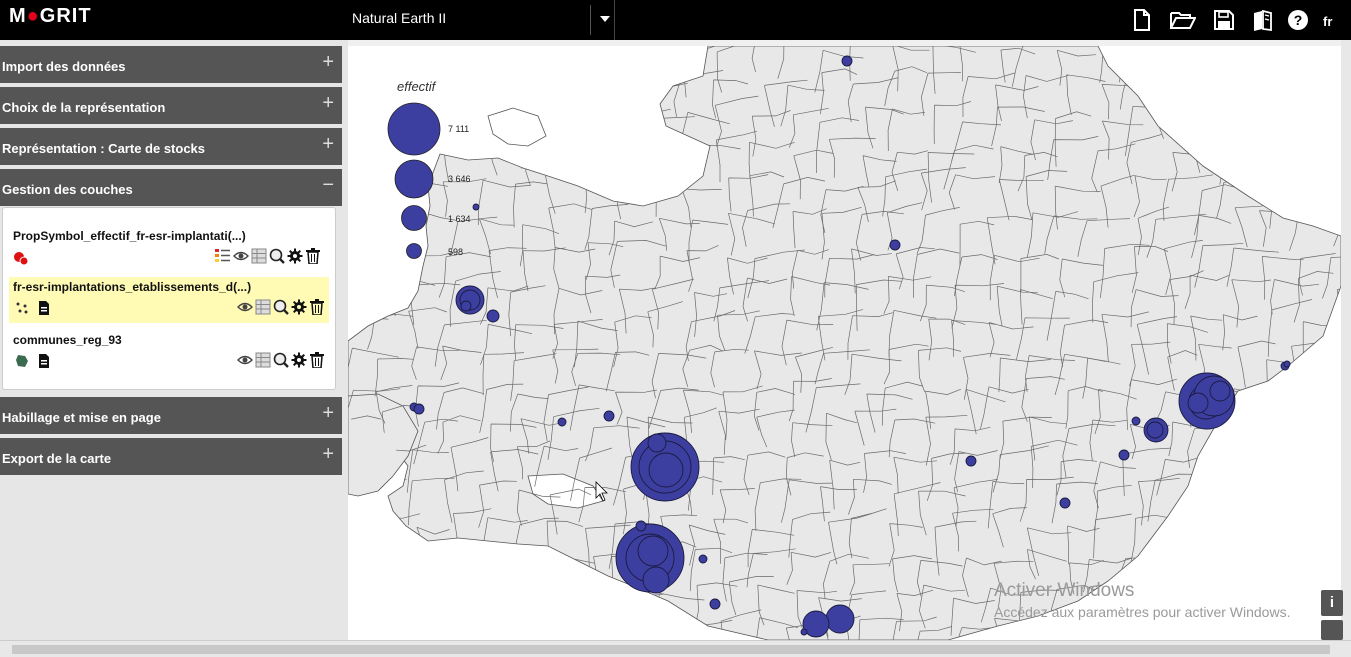  I want to click on open-folder-icon, so click(1183, 20).